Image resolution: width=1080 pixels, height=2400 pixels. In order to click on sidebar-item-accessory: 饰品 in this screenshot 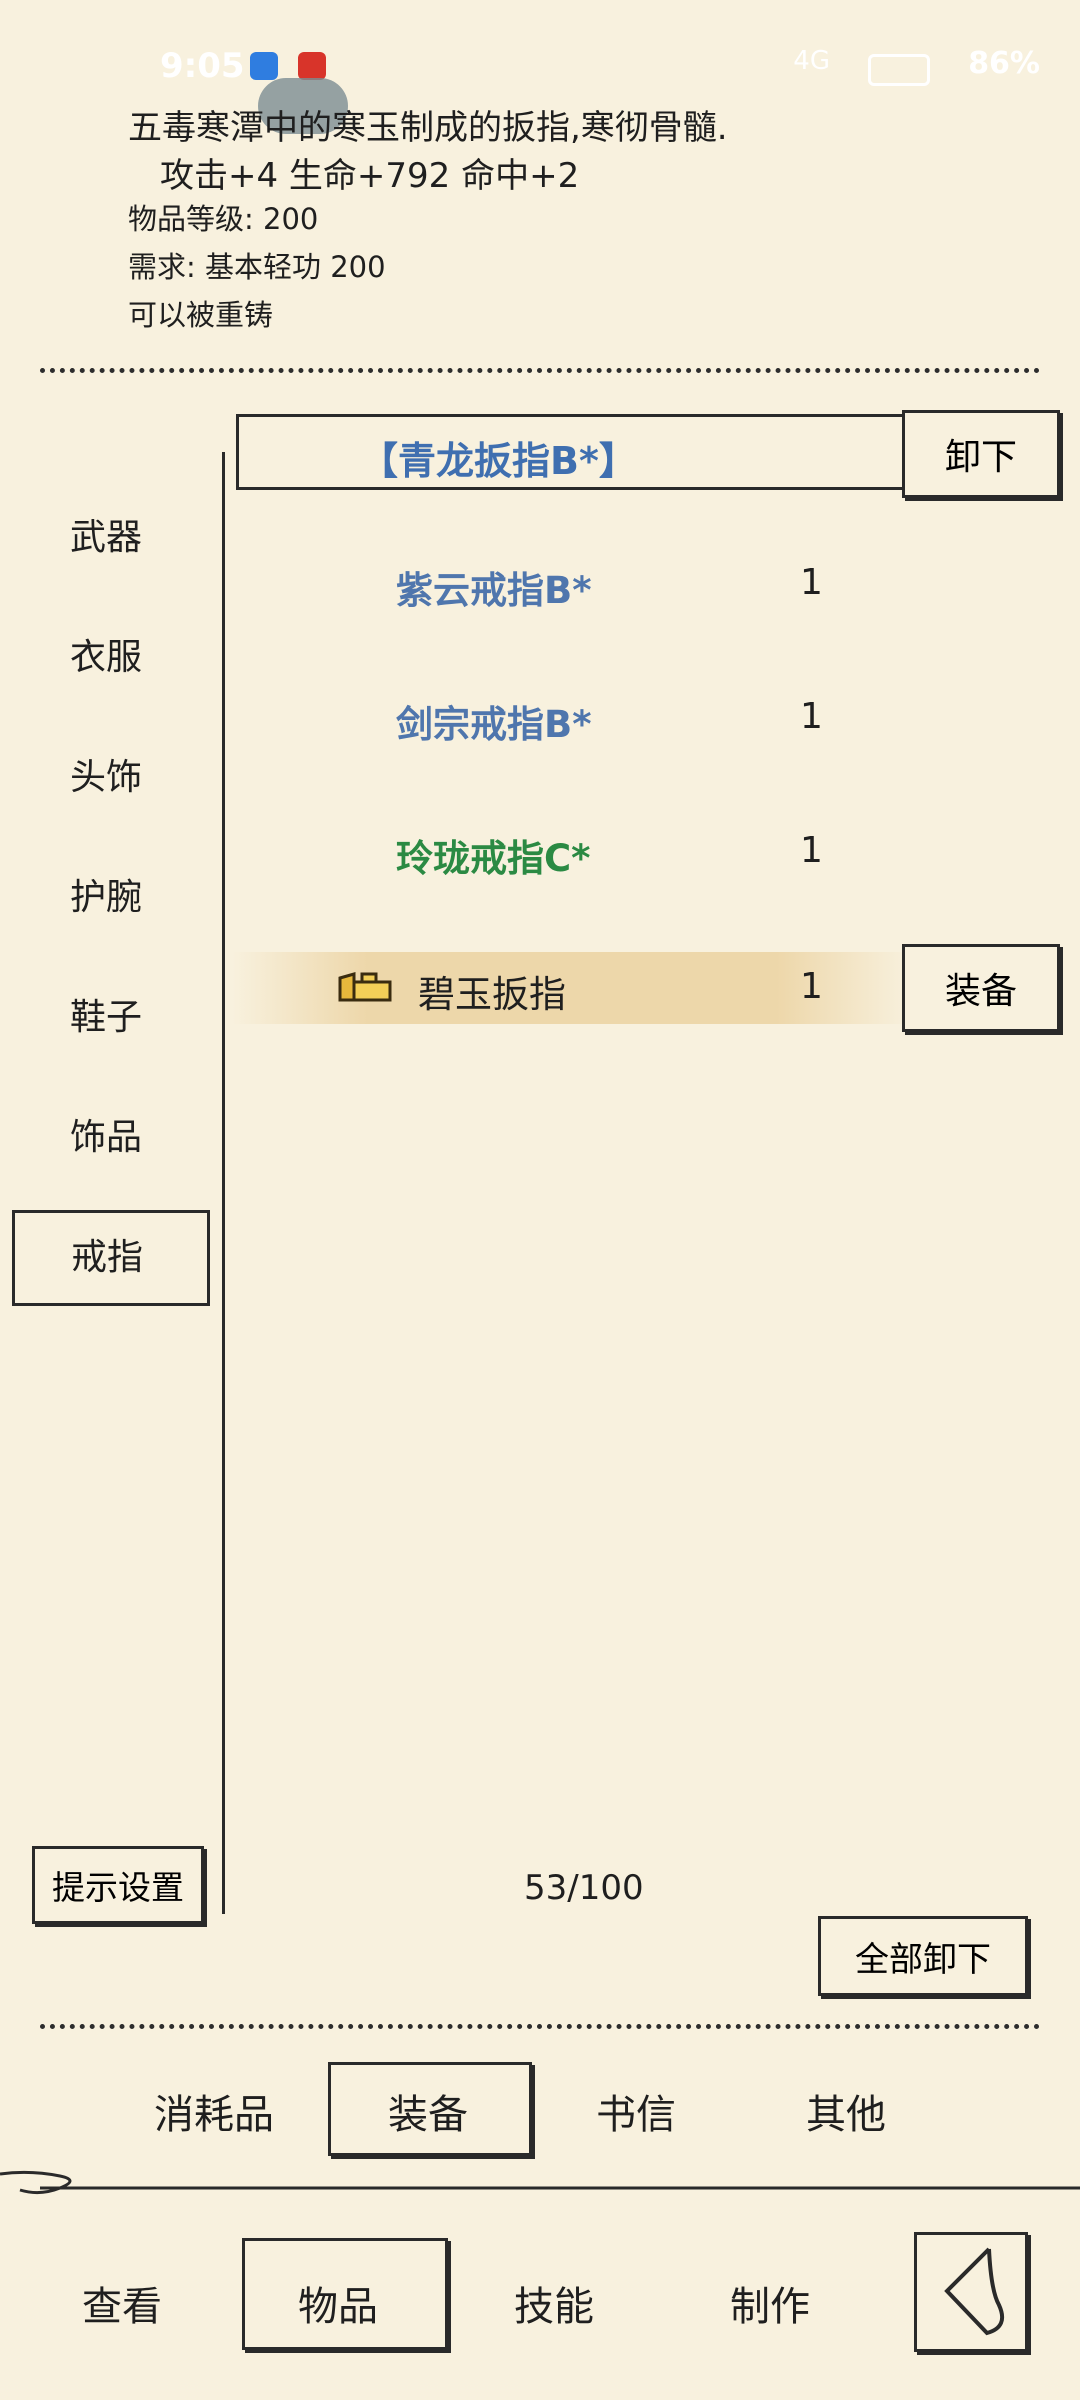, I will do `click(113, 1138)`.